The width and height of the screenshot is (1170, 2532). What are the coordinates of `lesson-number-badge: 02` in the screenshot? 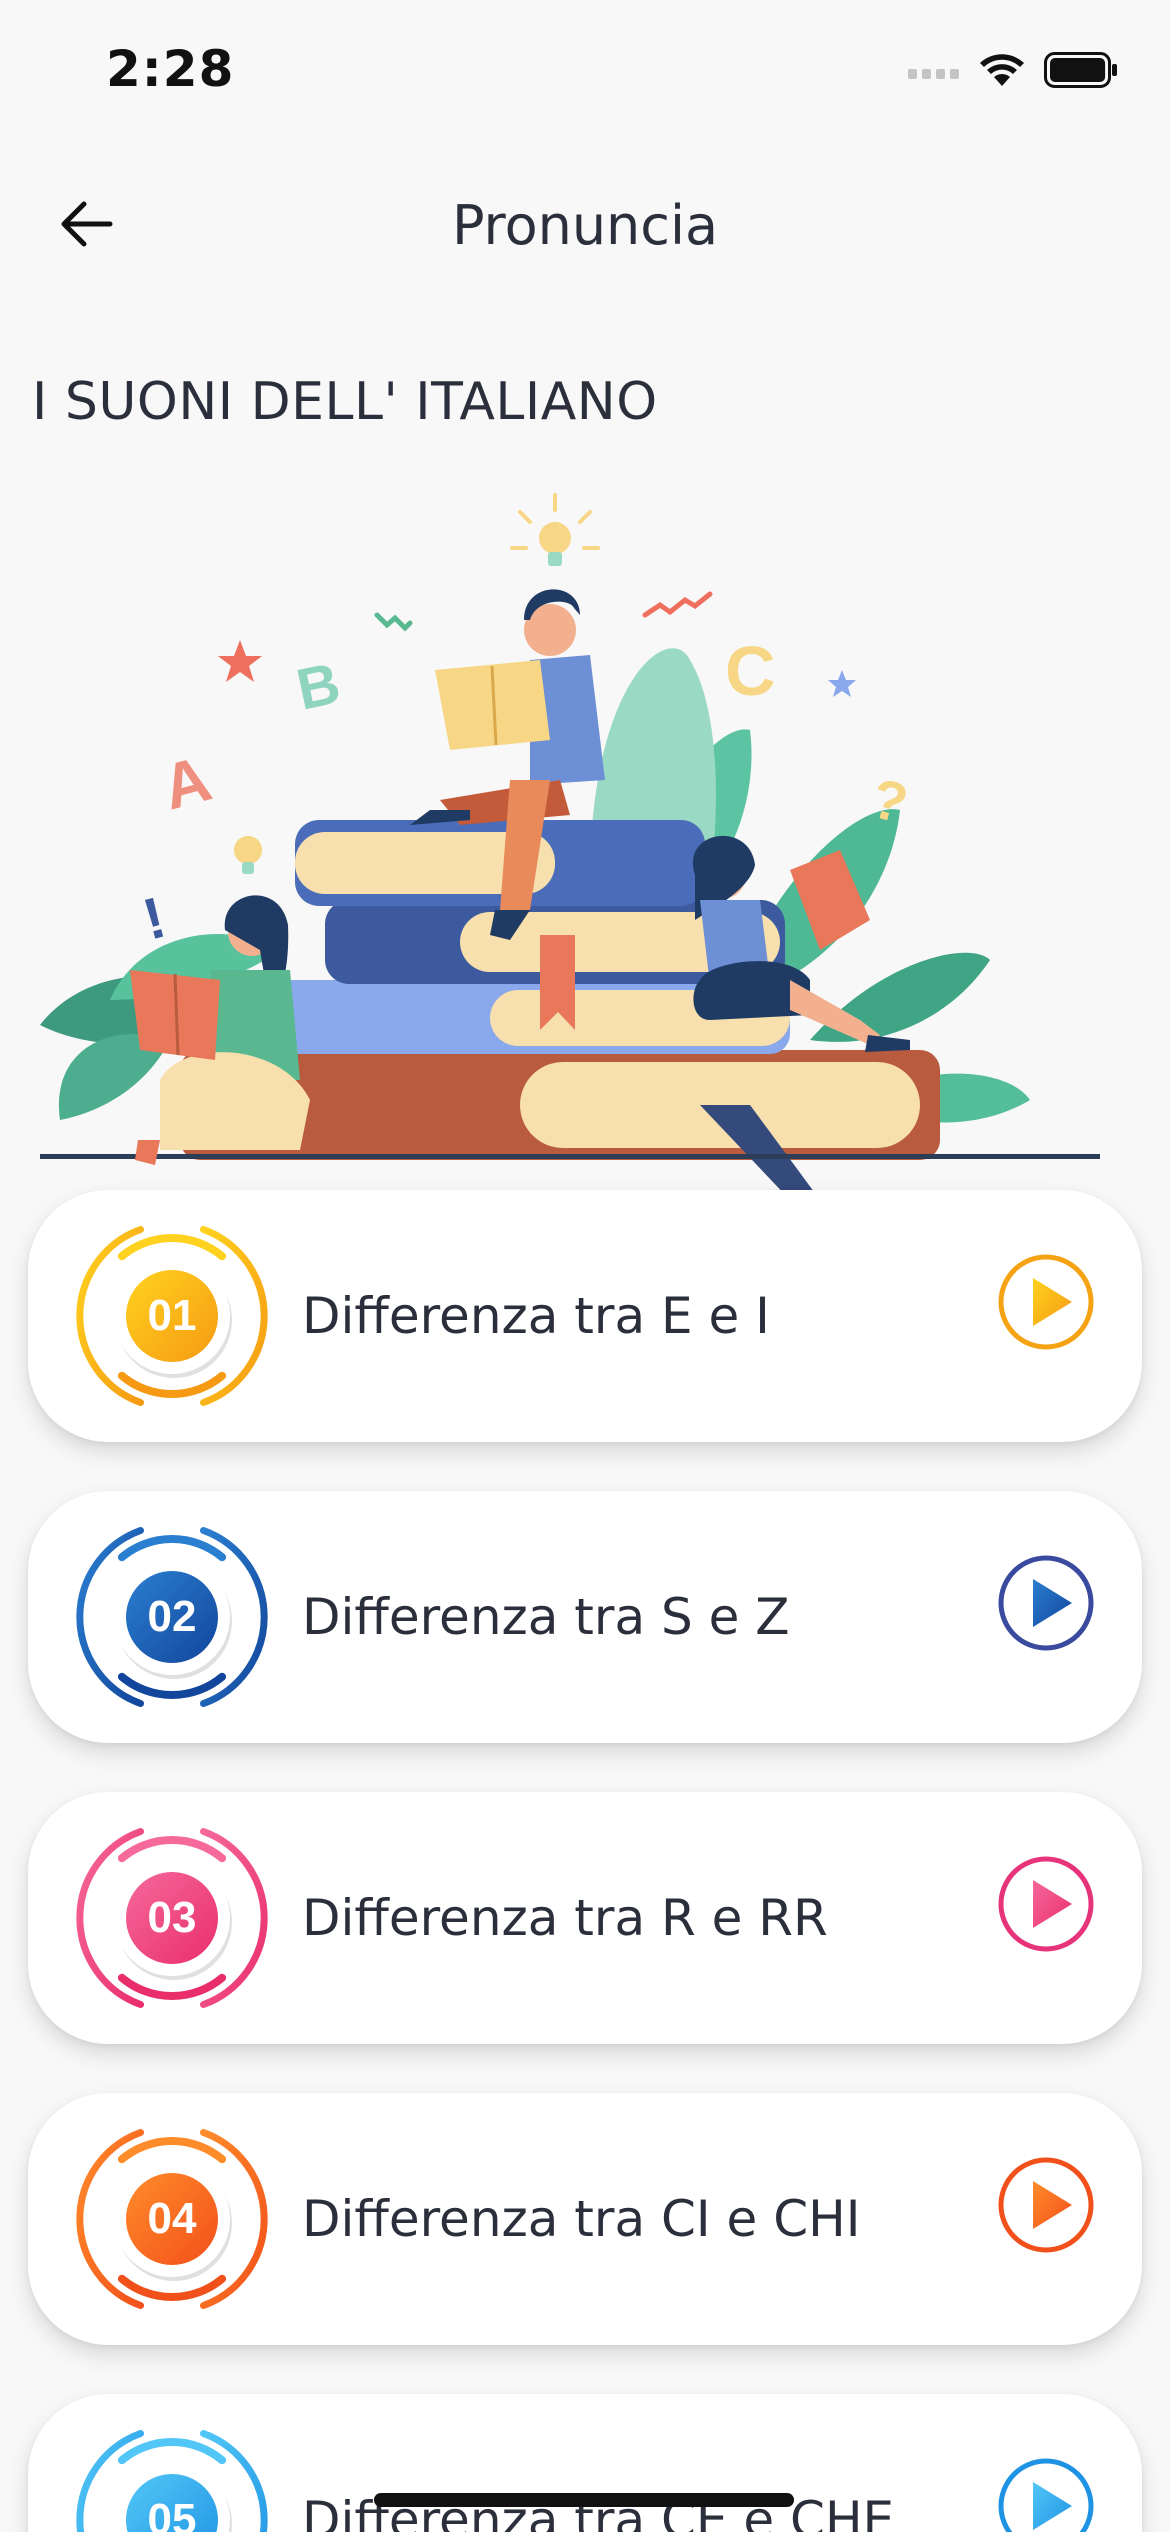 It's located at (172, 1617).